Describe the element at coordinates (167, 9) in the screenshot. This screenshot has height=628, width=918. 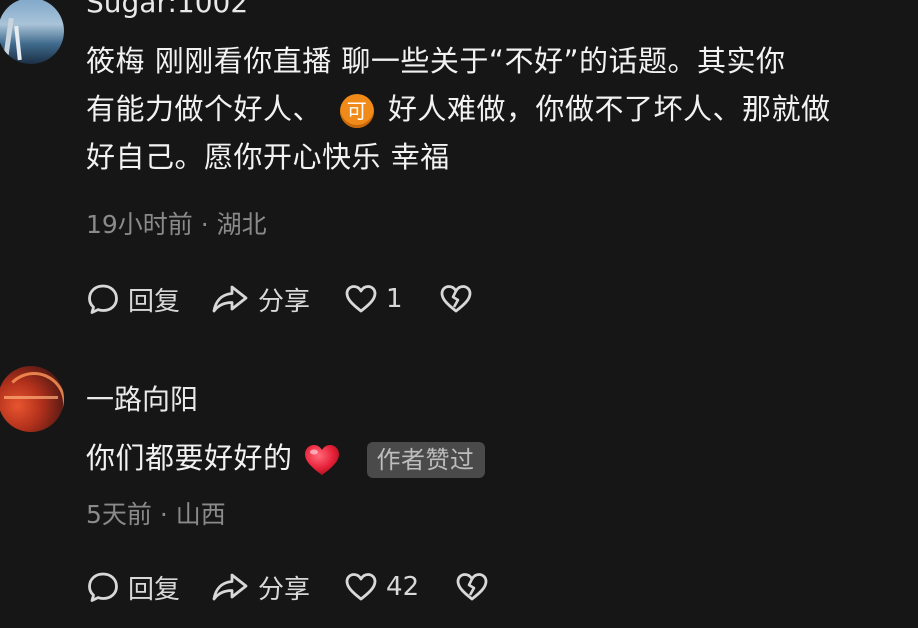
I see `comment-username: Sugar:1002` at that location.